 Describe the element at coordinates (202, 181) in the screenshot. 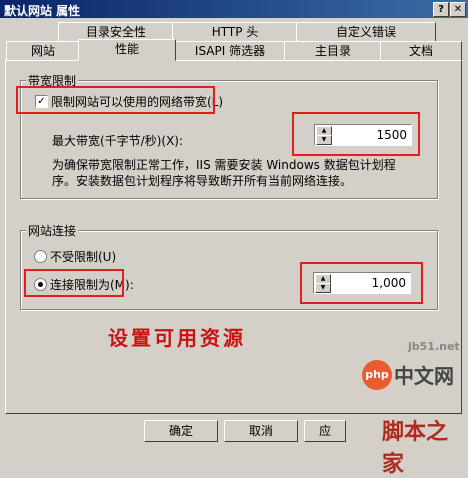

I see `bandwidth-desc-2: 序。安装数据包计划程序将导致断开所有当前网络连接。` at that location.